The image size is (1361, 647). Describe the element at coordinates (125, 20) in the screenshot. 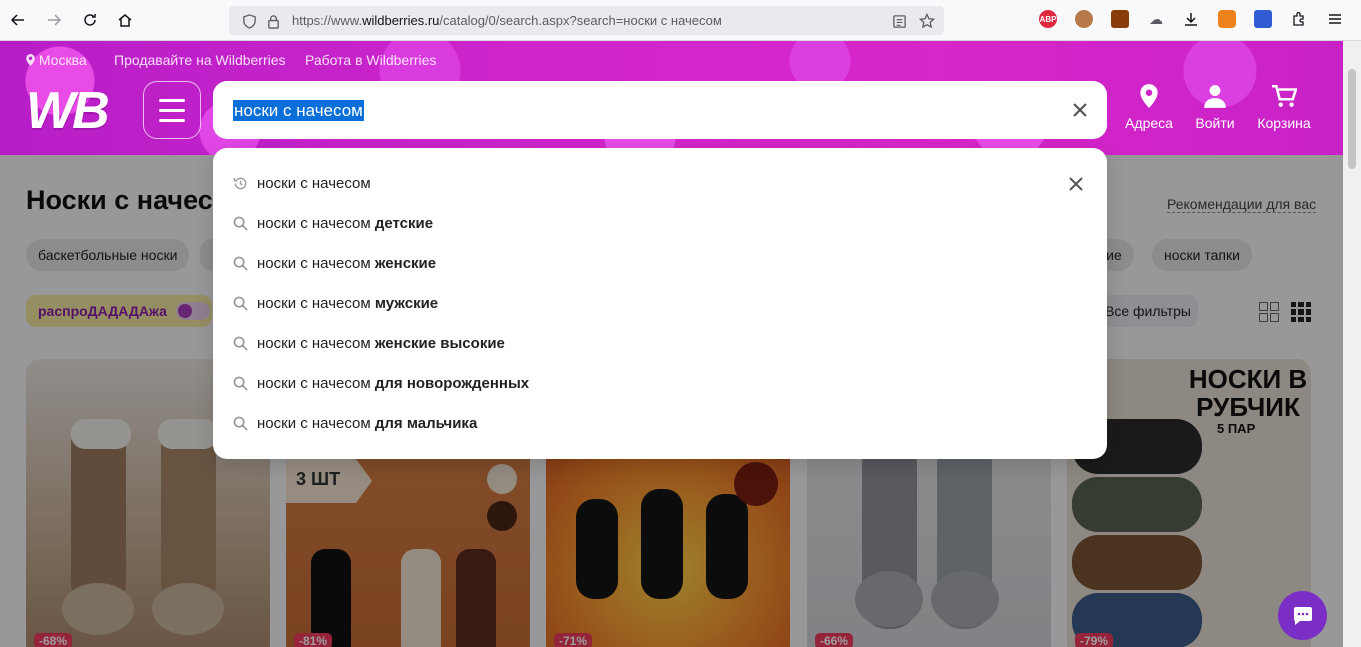

I see `home-icon` at that location.